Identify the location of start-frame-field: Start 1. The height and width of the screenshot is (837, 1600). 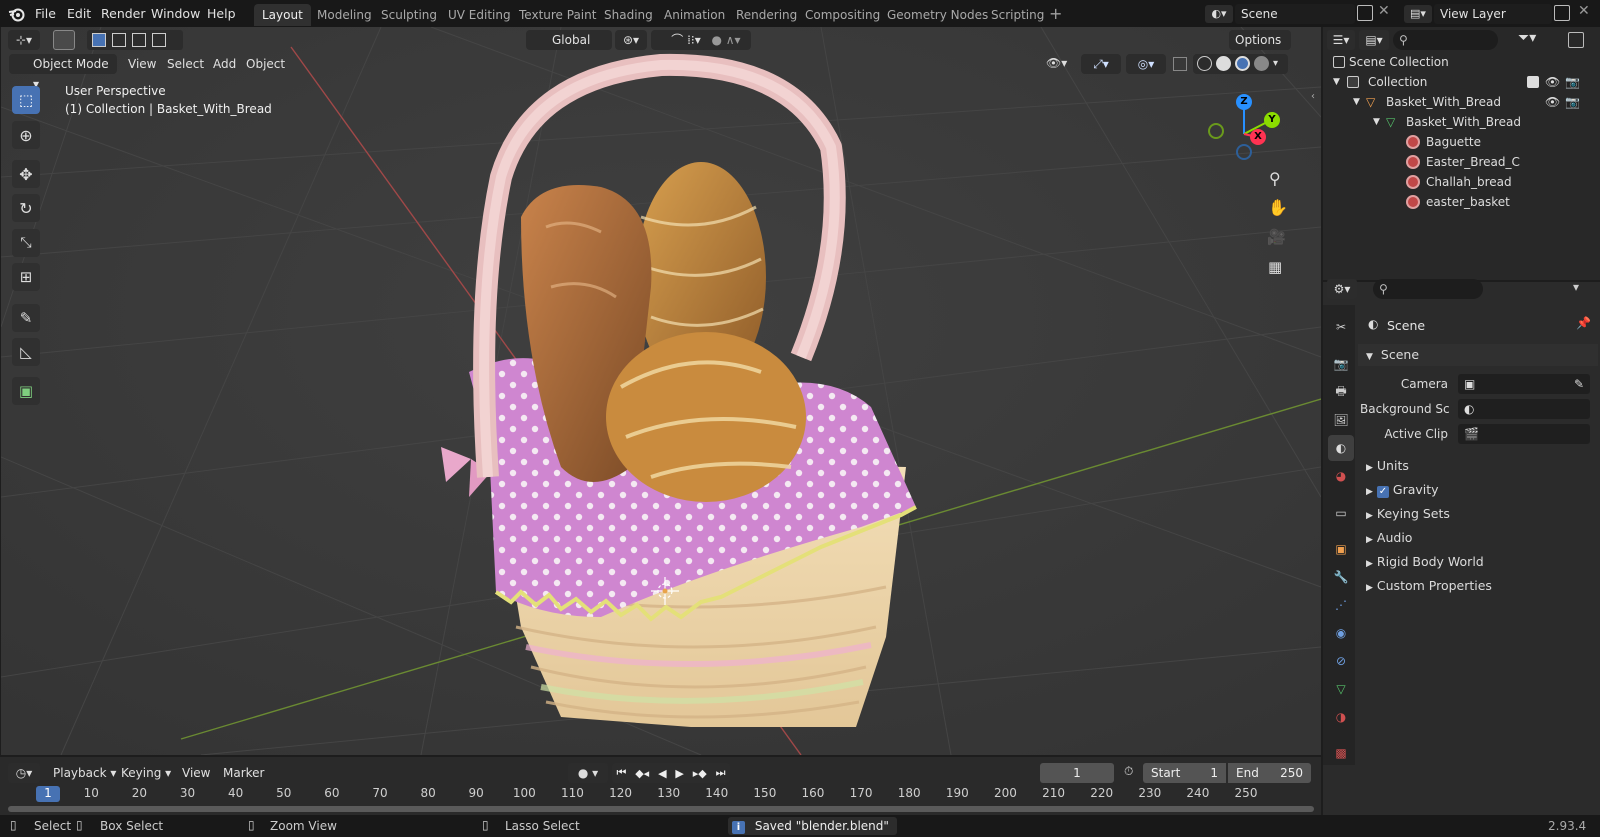
(1184, 773).